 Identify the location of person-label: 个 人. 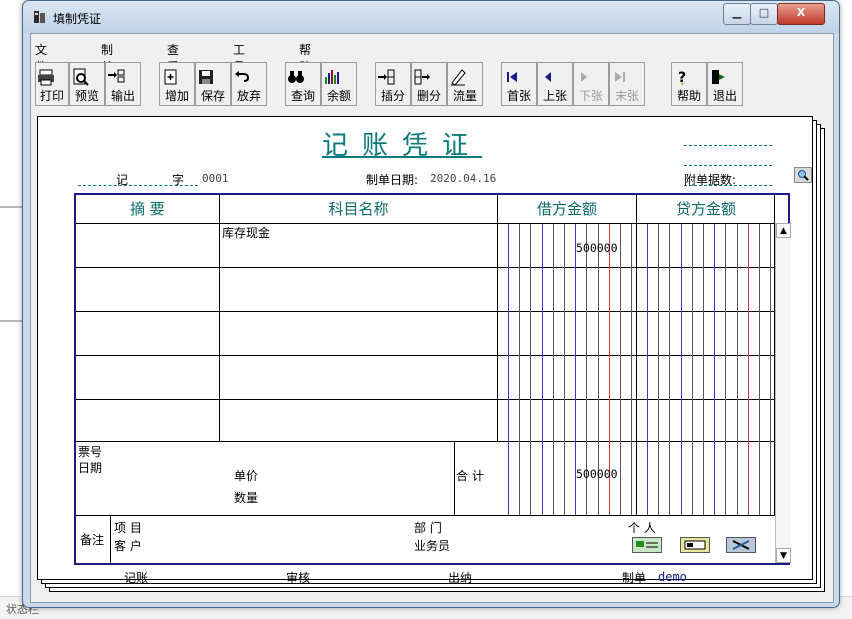
(642, 528).